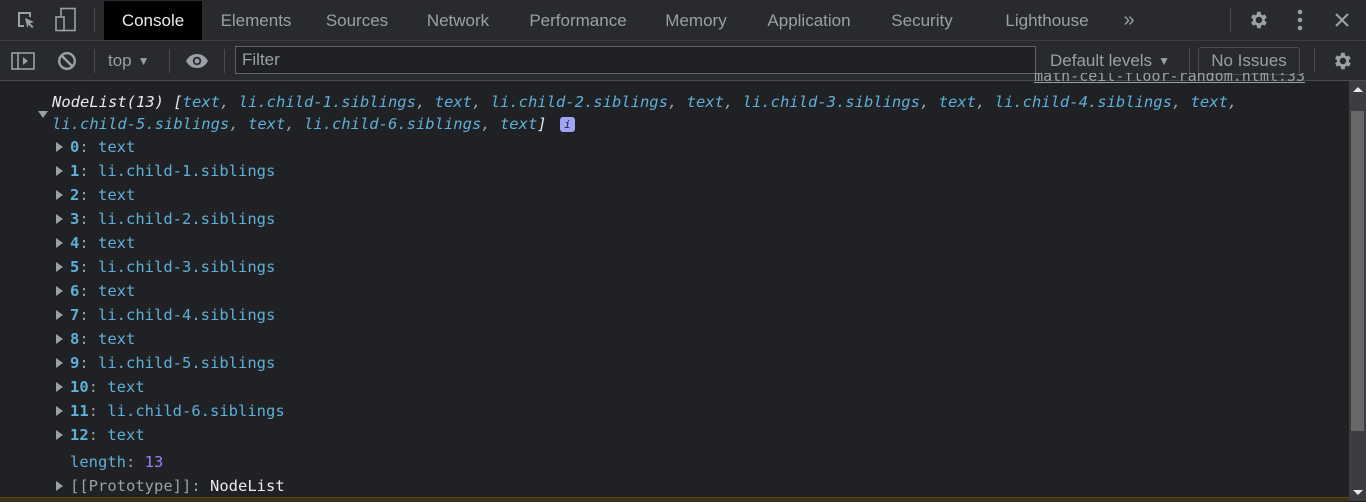 Image resolution: width=1366 pixels, height=502 pixels. What do you see at coordinates (153, 20) in the screenshot?
I see `tab-console: Console` at bounding box center [153, 20].